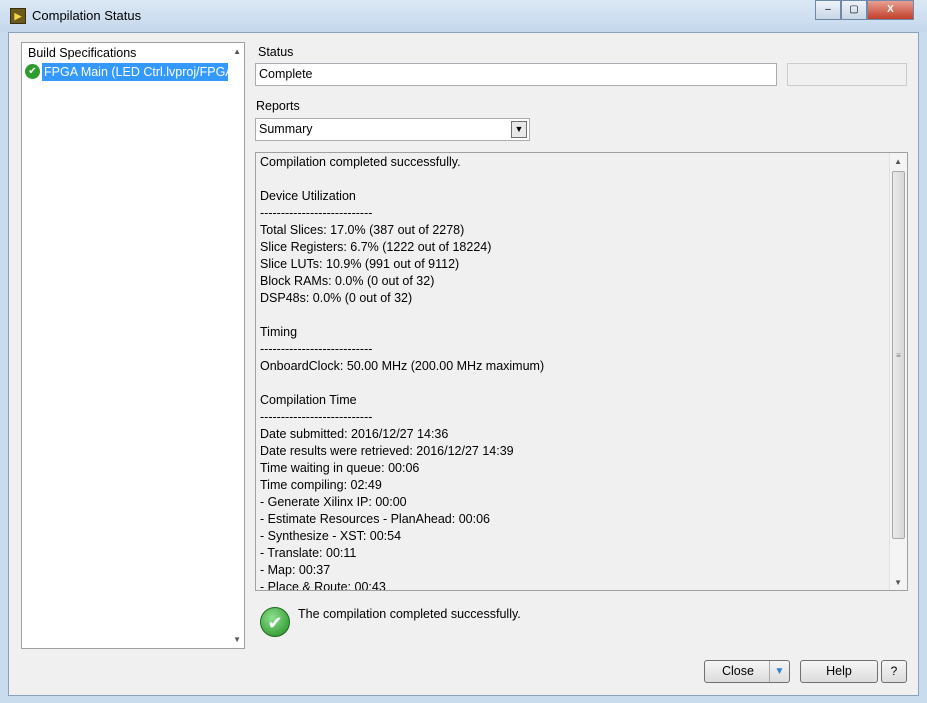 This screenshot has width=927, height=703. What do you see at coordinates (276, 52) in the screenshot?
I see `status-label: Status` at bounding box center [276, 52].